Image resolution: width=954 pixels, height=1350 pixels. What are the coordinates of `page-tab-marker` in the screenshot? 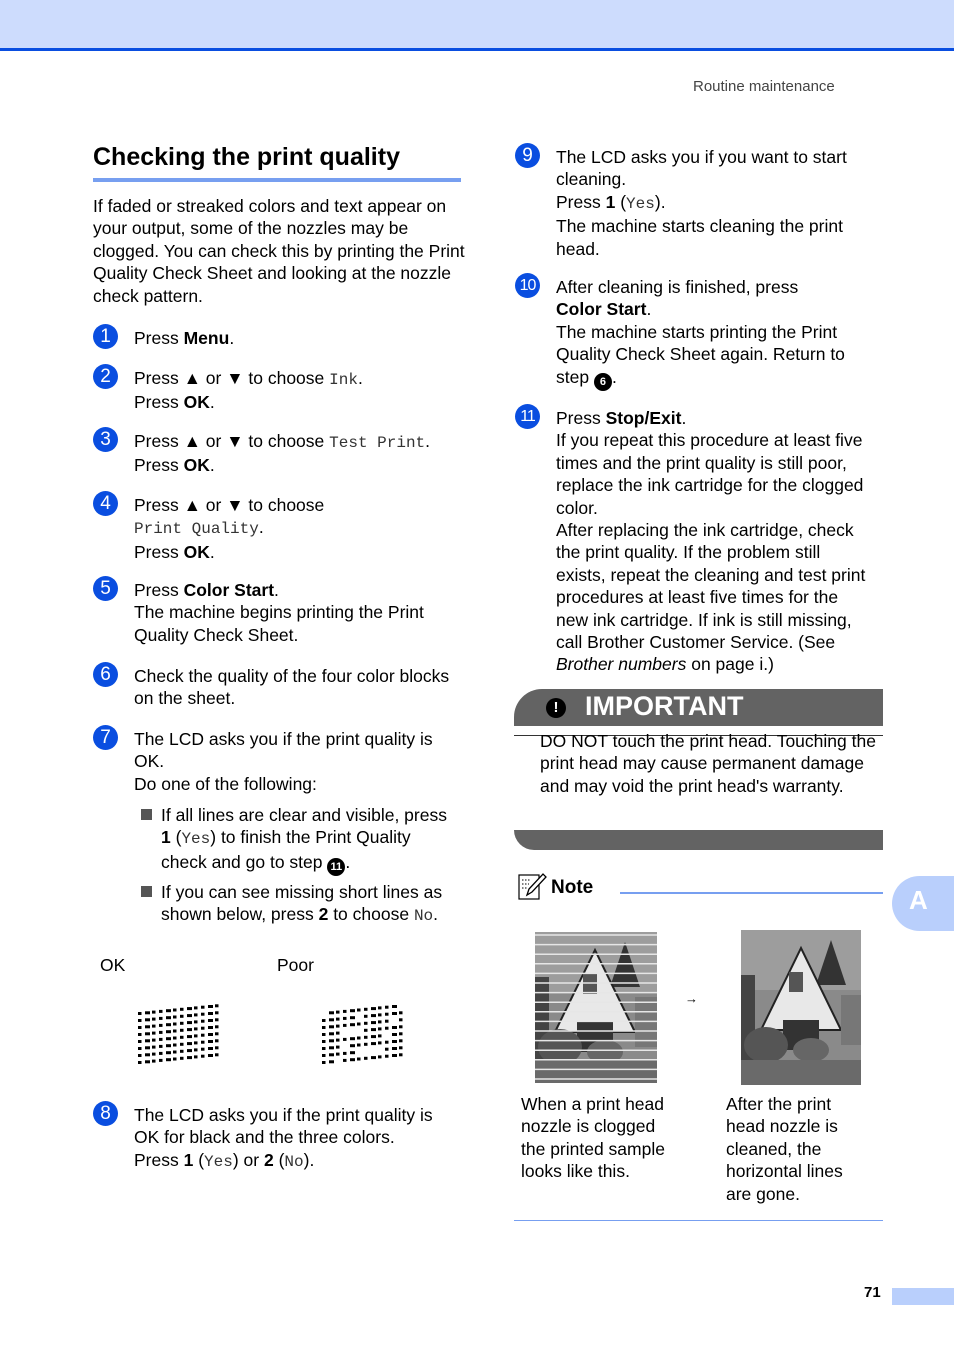 It's located at (923, 1296).